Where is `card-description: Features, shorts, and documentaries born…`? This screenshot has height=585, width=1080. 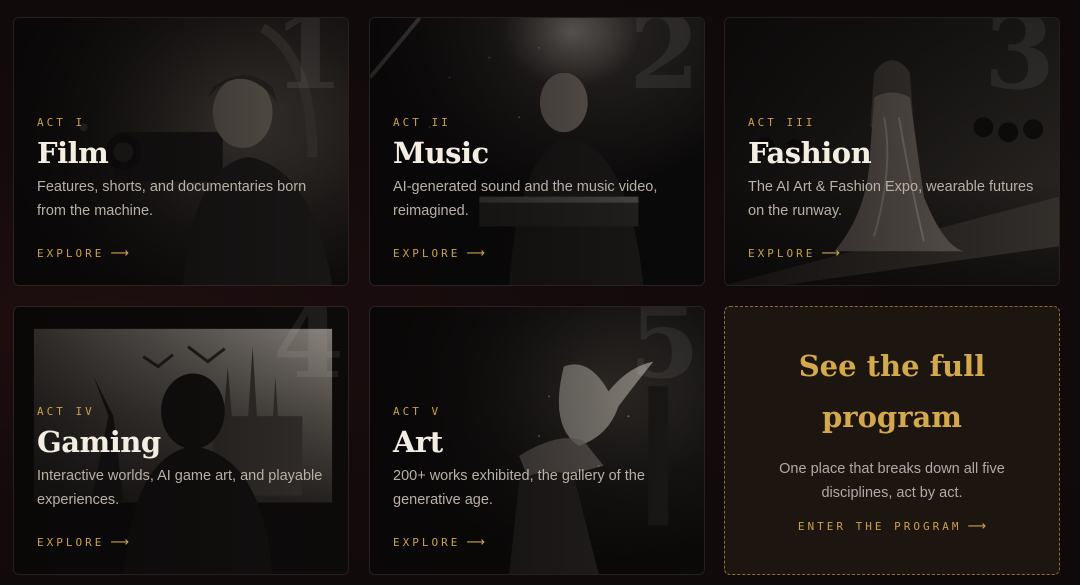
card-description: Features, shorts, and documentaries born… is located at coordinates (172, 199).